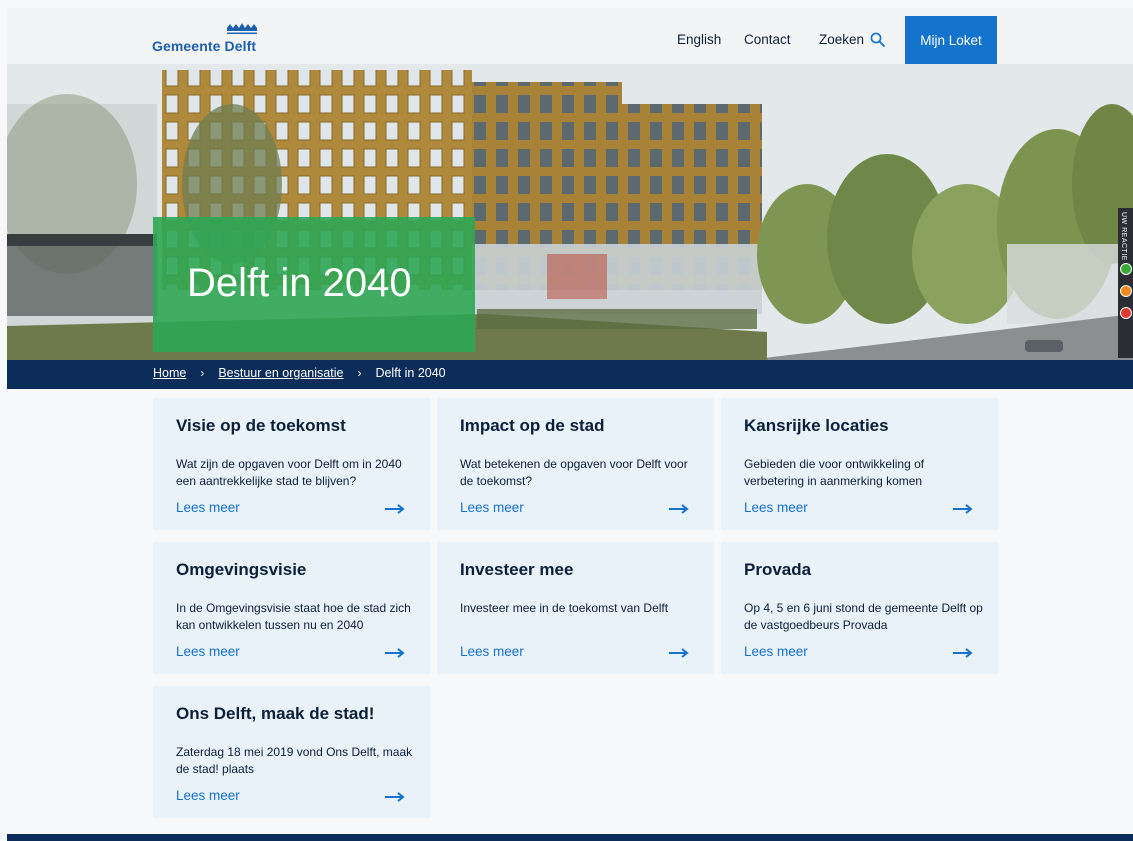  Describe the element at coordinates (1126, 313) in the screenshot. I see `feedback-negative-icon` at that location.